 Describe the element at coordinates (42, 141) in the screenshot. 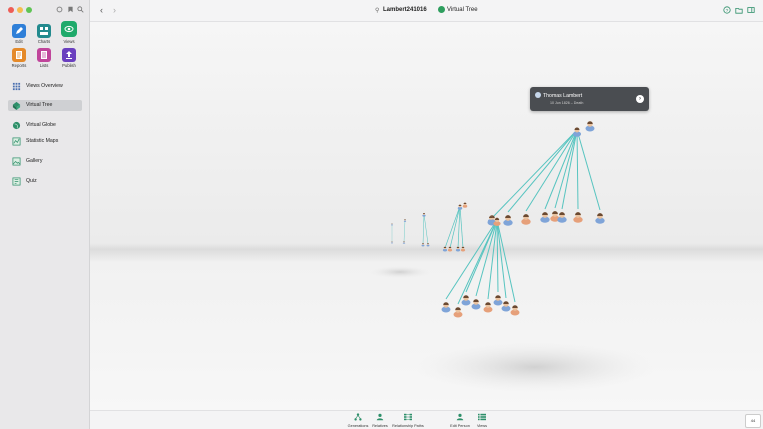

I see `sidebar-item-label: Statistic Maps` at that location.